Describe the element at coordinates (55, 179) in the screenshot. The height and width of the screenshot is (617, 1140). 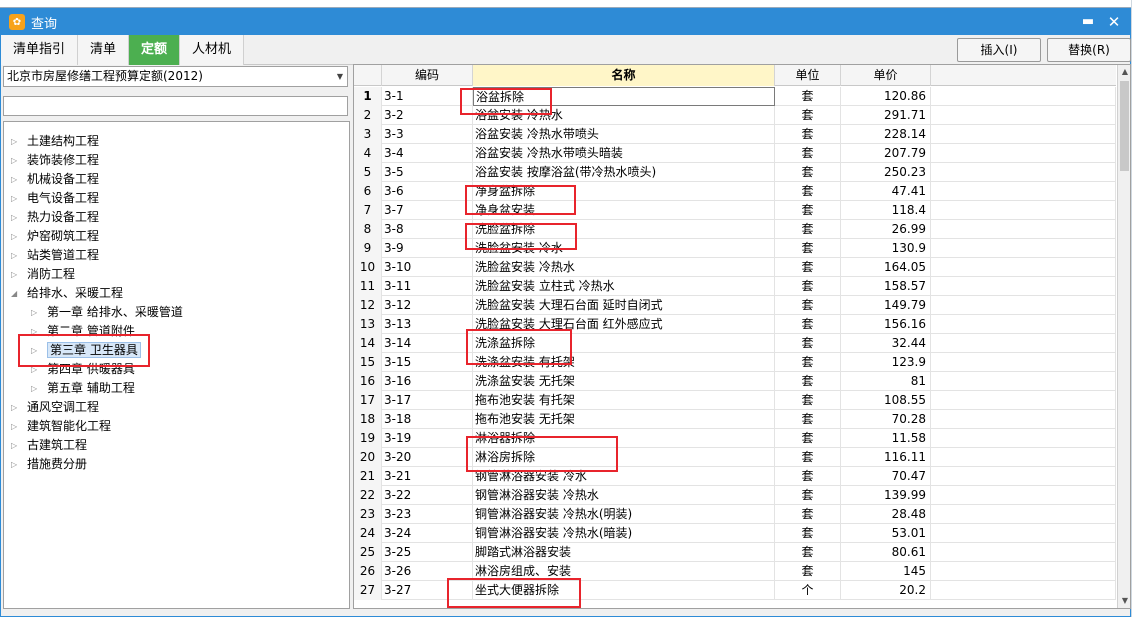
I see `tree-item: ▷ 机械设备工程` at that location.